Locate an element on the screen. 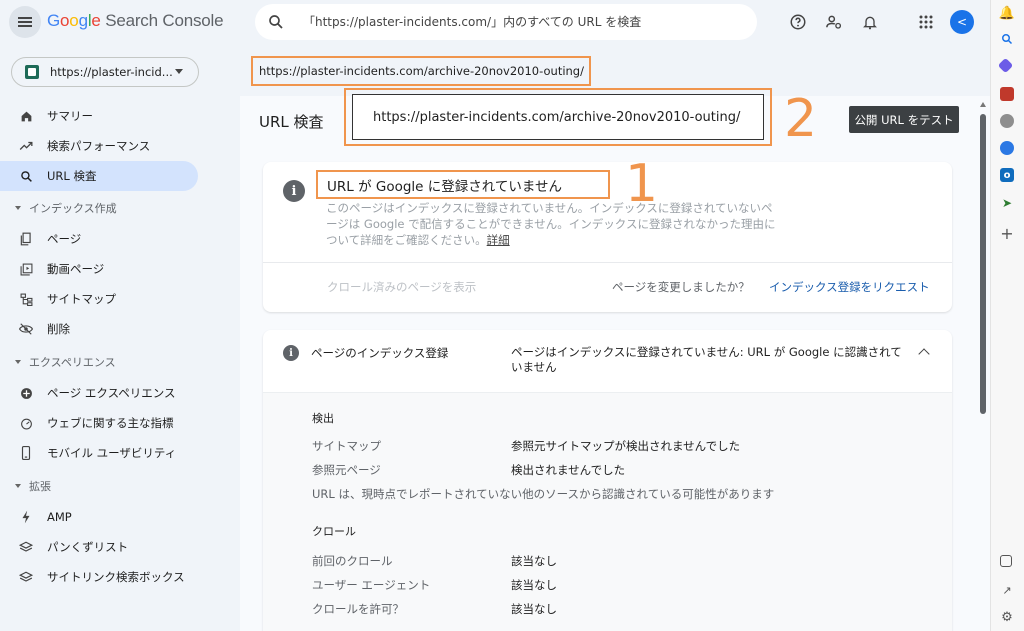 The width and height of the screenshot is (1024, 631). scroll-up-arrow-icon is located at coordinates (983, 104).